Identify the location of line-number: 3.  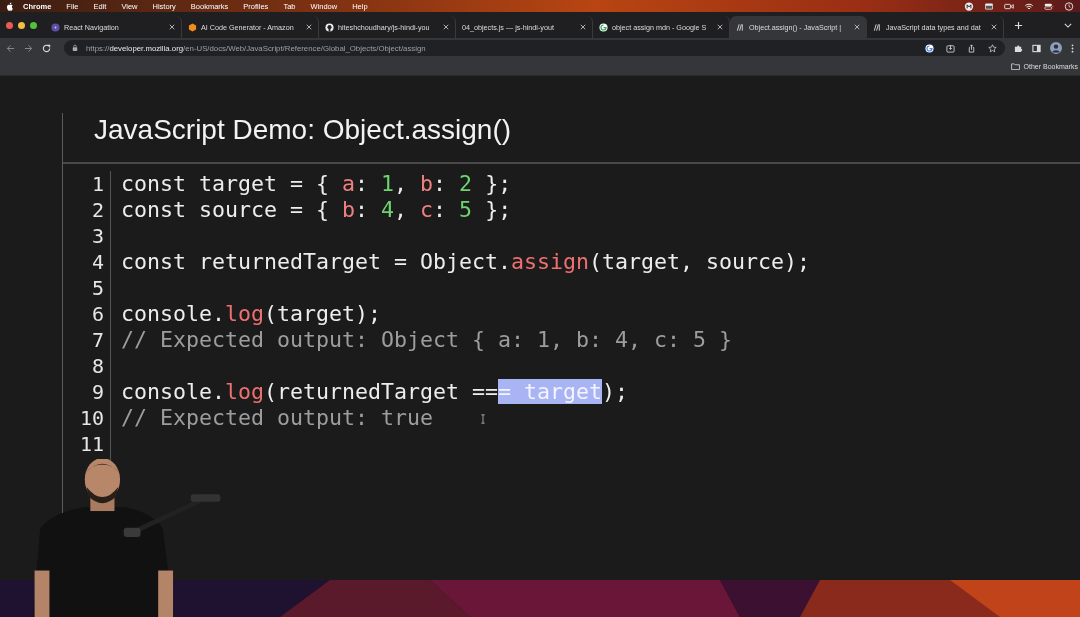
(97, 236).